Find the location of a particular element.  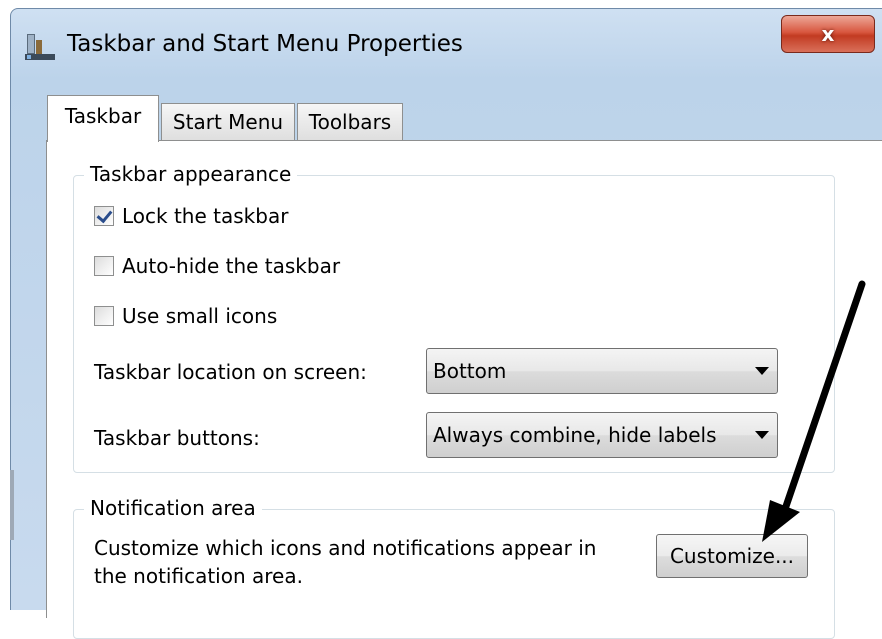

lock-taskbar-checkbox is located at coordinates (104, 216).